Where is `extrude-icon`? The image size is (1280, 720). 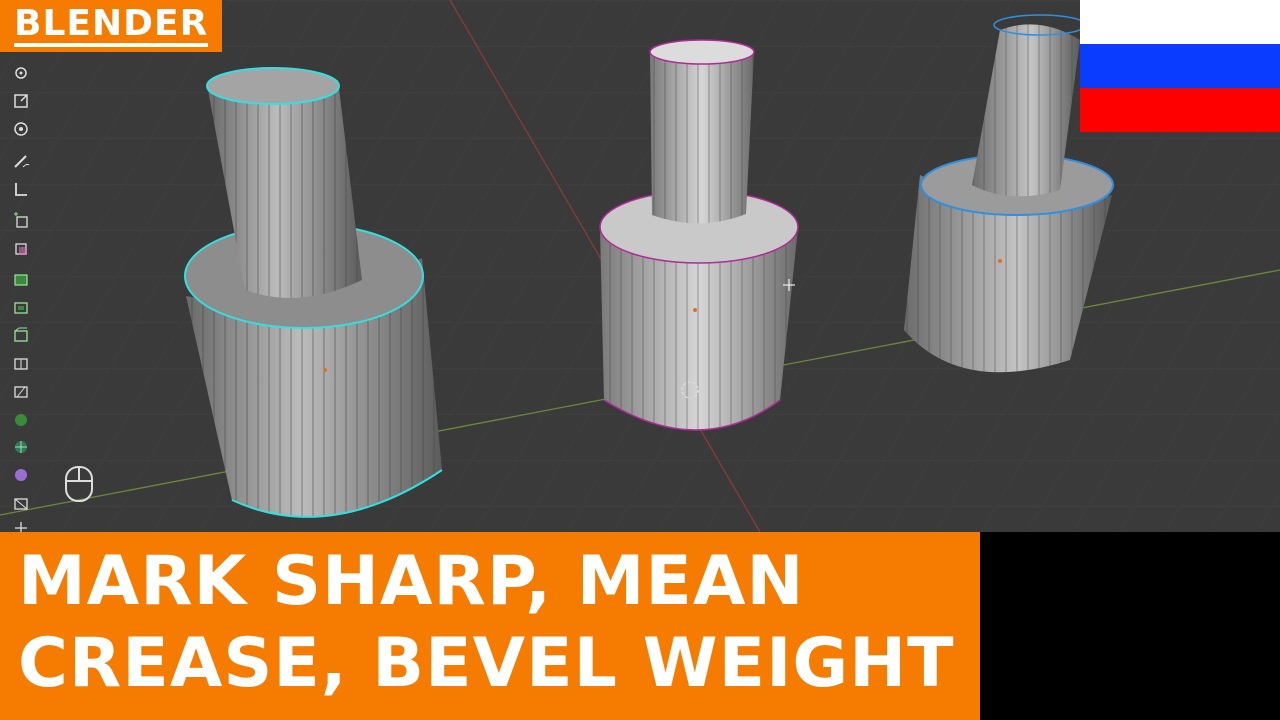
extrude-icon is located at coordinates (21, 249).